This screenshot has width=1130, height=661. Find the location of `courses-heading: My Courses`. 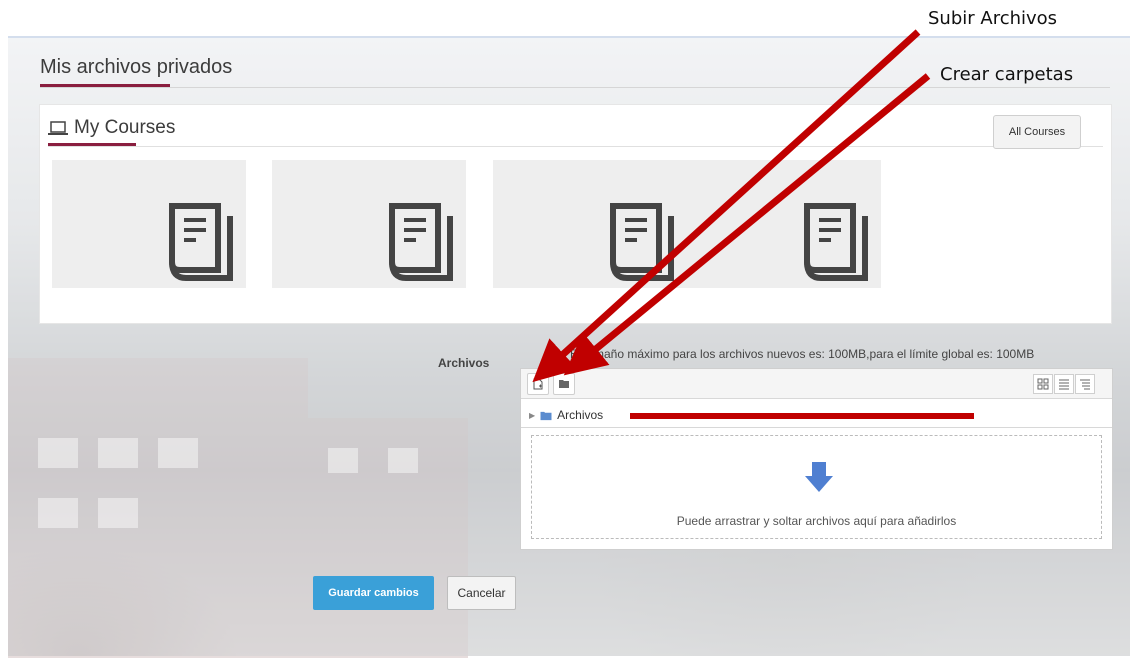

courses-heading: My Courses is located at coordinates (111, 128).